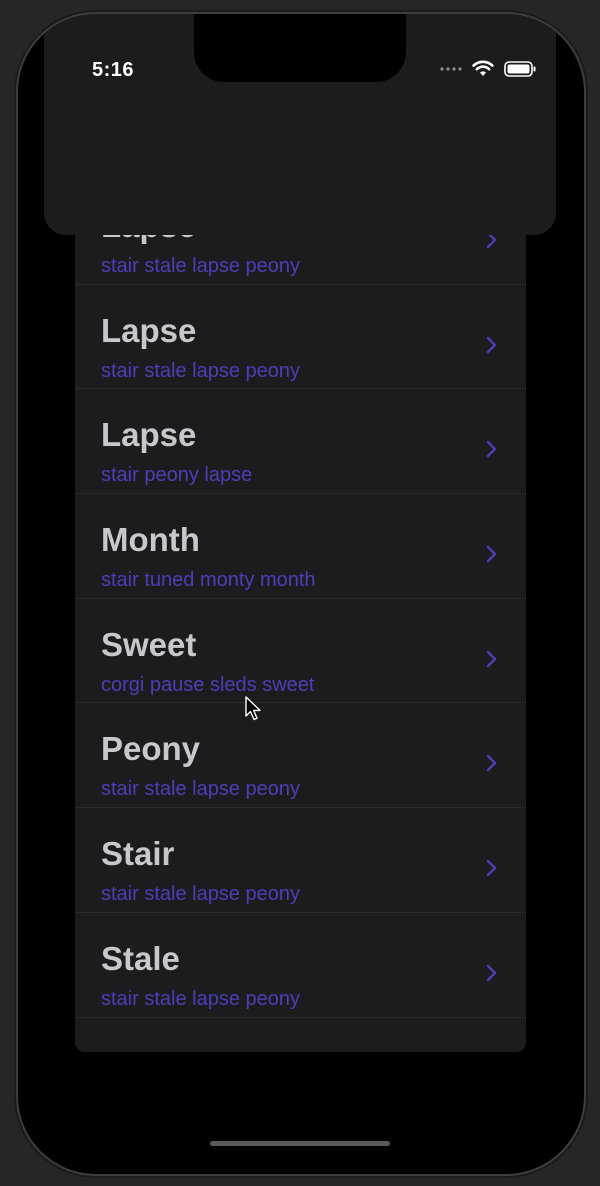 The image size is (600, 1186). I want to click on mouse-cursor-icon, so click(253, 708).